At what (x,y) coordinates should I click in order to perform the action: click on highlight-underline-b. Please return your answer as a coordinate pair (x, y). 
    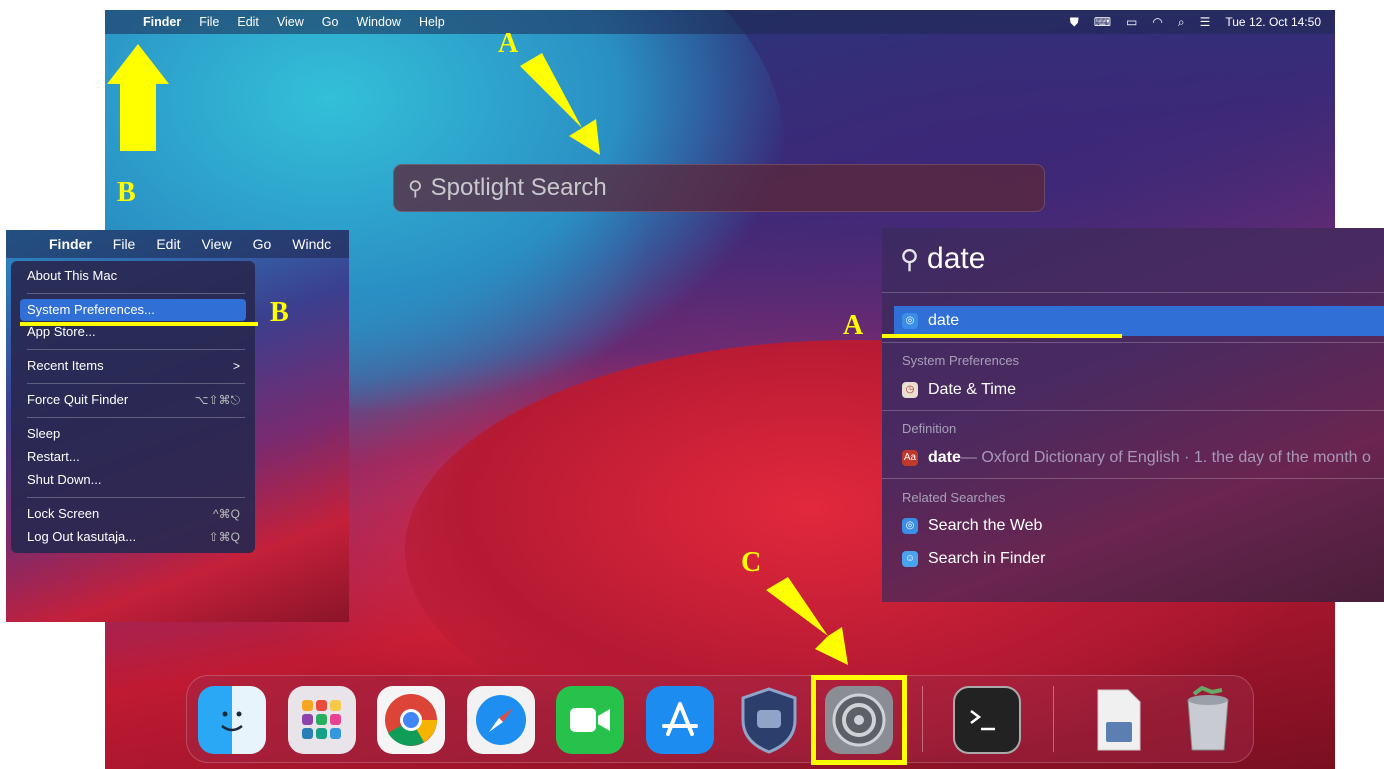
    Looking at the image, I should click on (139, 324).